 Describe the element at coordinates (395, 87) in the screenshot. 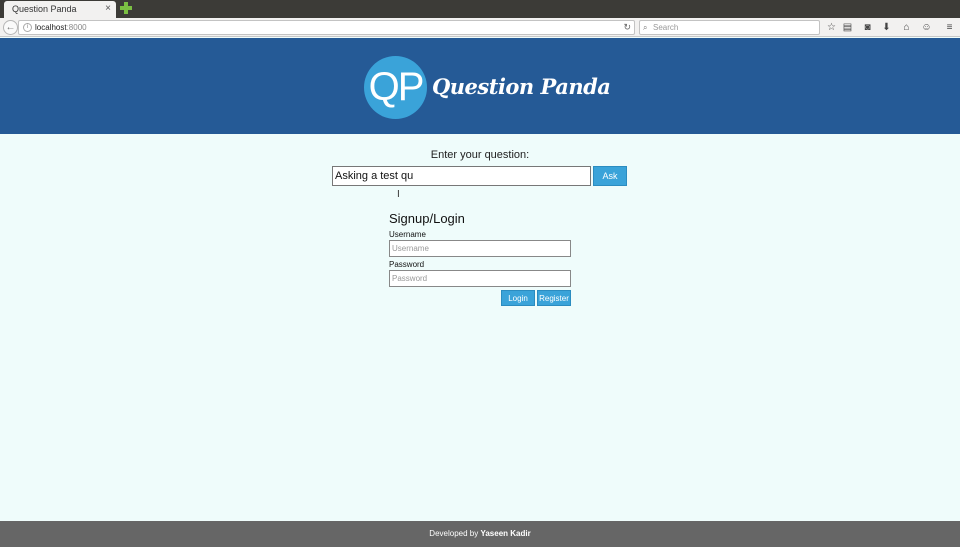

I see `logo: QP` at that location.